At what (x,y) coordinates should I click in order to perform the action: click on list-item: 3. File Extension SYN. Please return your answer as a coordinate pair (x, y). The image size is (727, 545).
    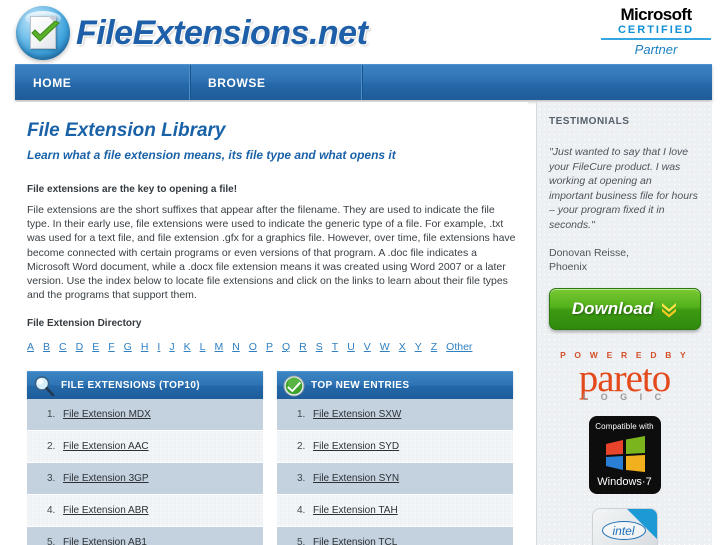
    Looking at the image, I should click on (395, 479).